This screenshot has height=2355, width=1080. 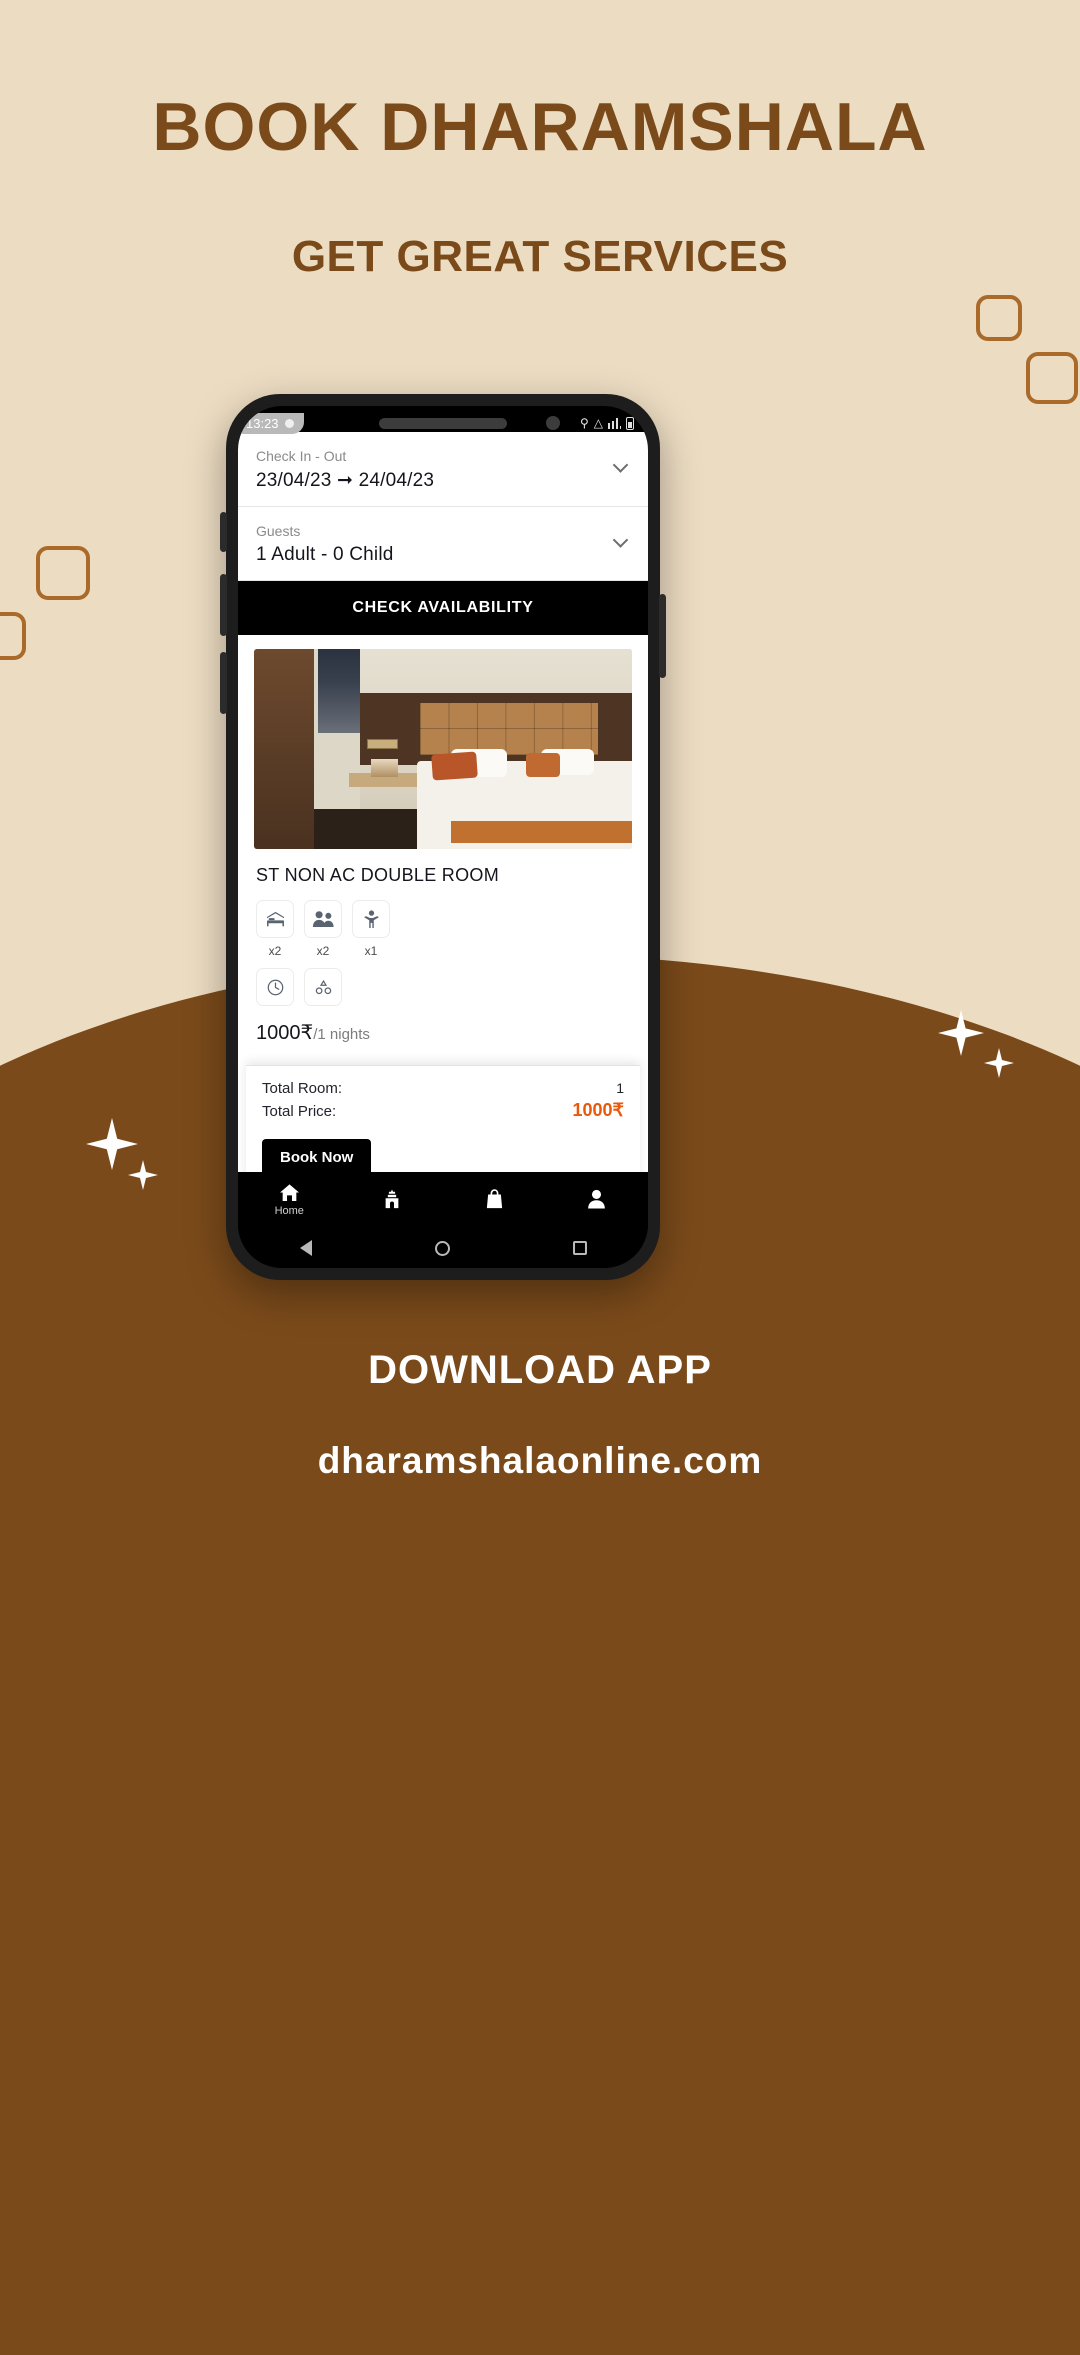 I want to click on search-icon: ⚲, so click(x=584, y=423).